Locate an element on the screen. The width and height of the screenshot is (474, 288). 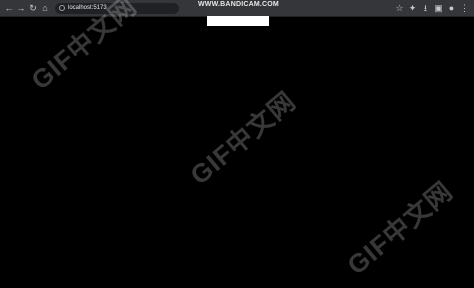
profile-icon: ● is located at coordinates (451, 8).